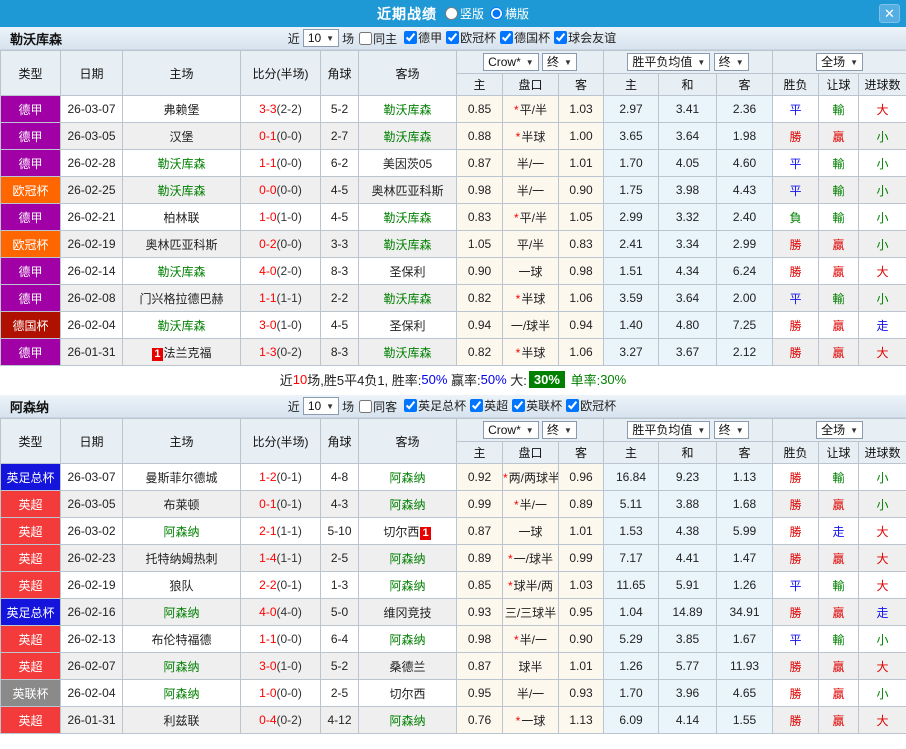  I want to click on cell-avg-draw: 3.67, so click(687, 352).